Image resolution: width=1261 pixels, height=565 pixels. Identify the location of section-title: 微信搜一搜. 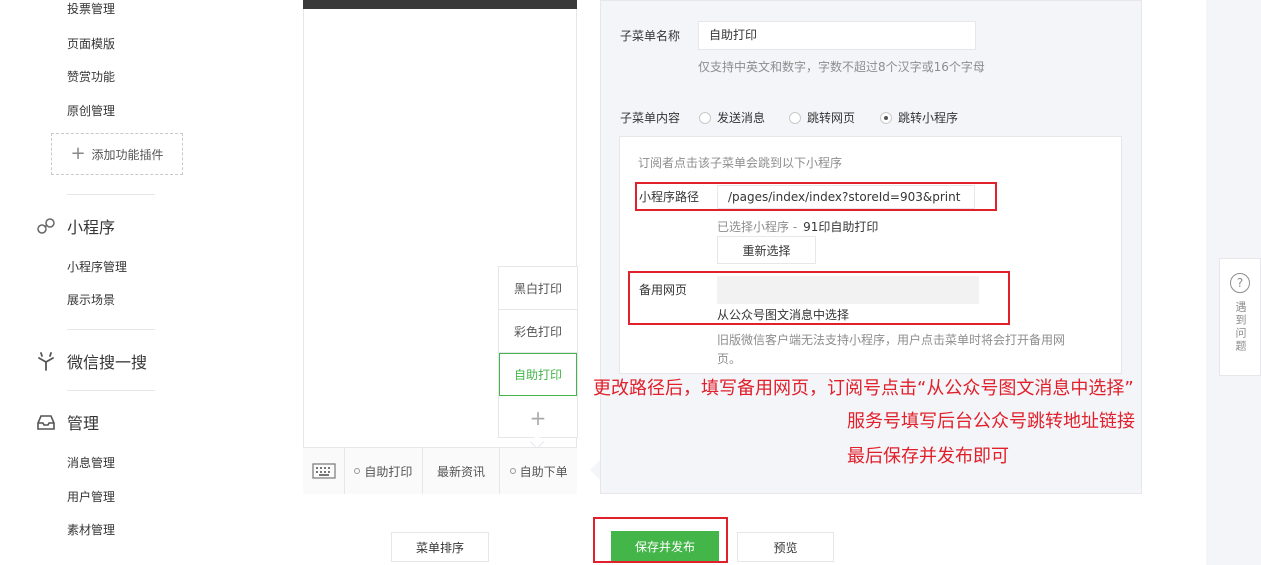
(107, 362).